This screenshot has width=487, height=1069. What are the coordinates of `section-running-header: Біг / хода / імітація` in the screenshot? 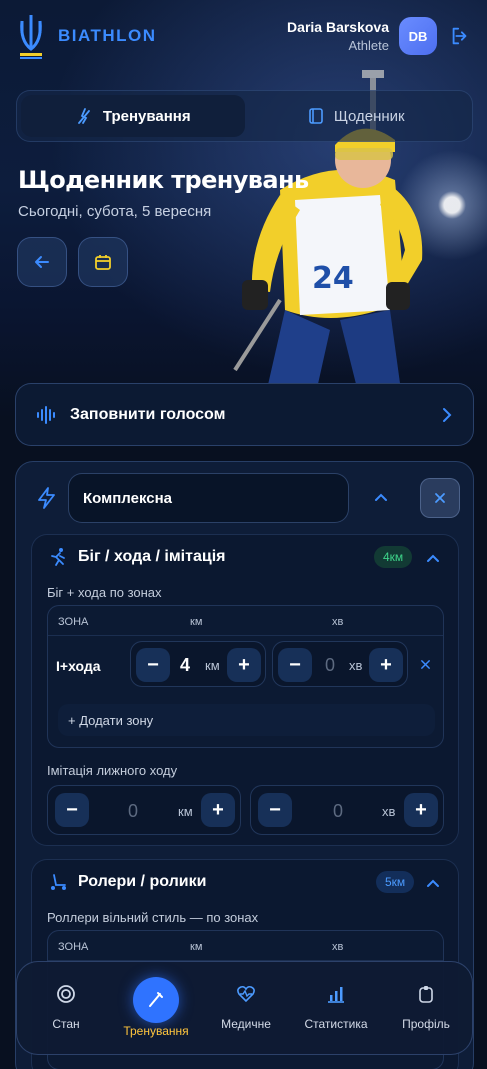 It's located at (136, 557).